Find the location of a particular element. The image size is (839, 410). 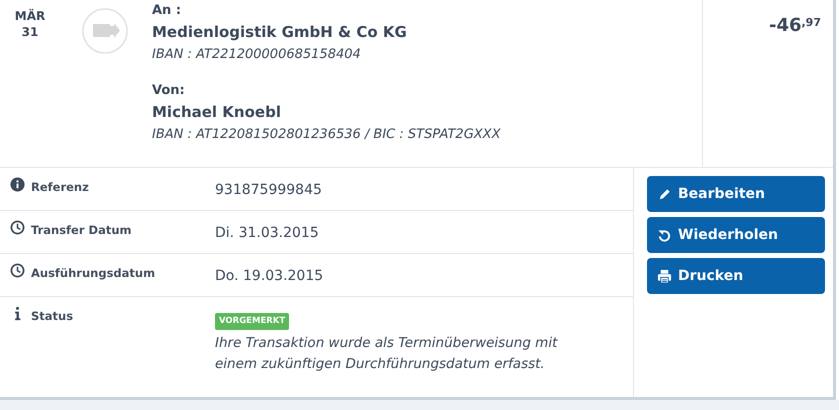

party-label: Von: is located at coordinates (169, 91).